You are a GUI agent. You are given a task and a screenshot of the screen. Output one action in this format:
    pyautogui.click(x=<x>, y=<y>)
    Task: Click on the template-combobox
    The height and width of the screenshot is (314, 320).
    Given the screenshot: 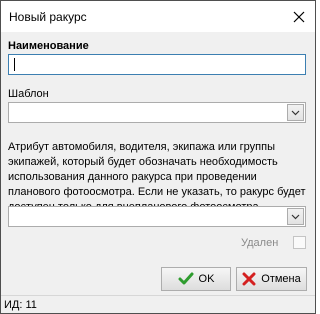 What is the action you would take?
    pyautogui.click(x=157, y=112)
    